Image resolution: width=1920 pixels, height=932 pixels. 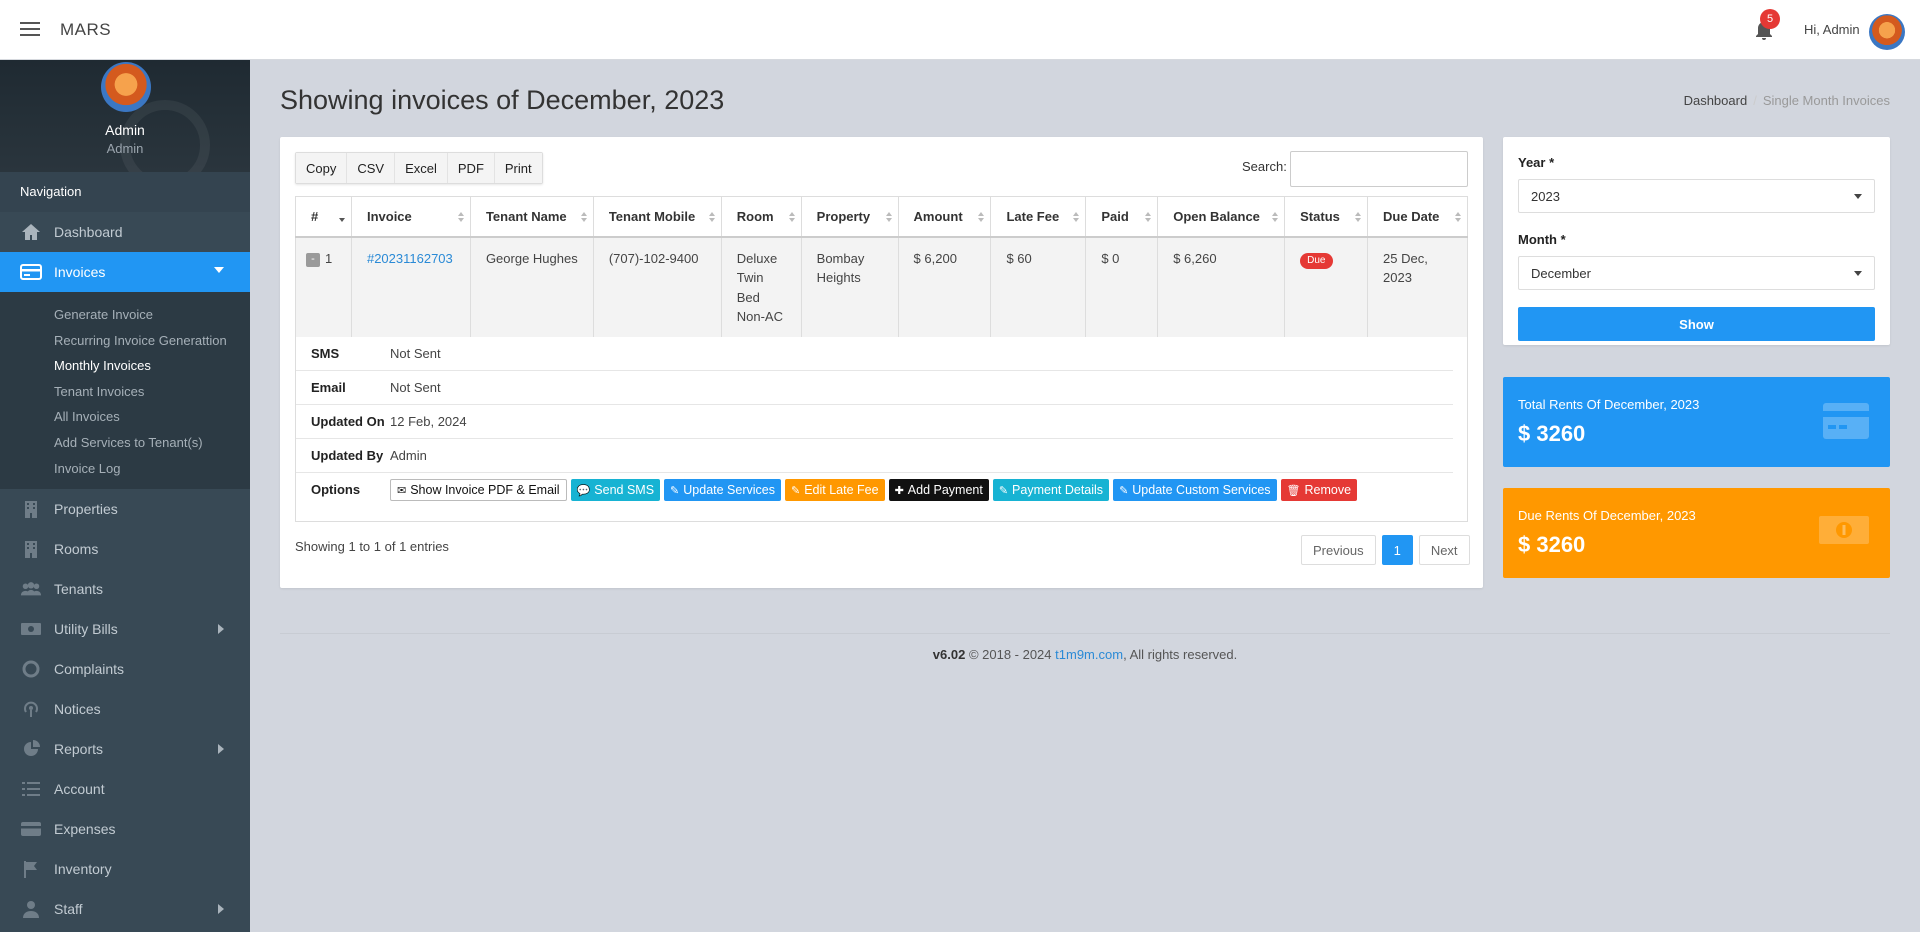 What do you see at coordinates (125, 669) in the screenshot?
I see `sidebar-item-complaints: Complaints` at bounding box center [125, 669].